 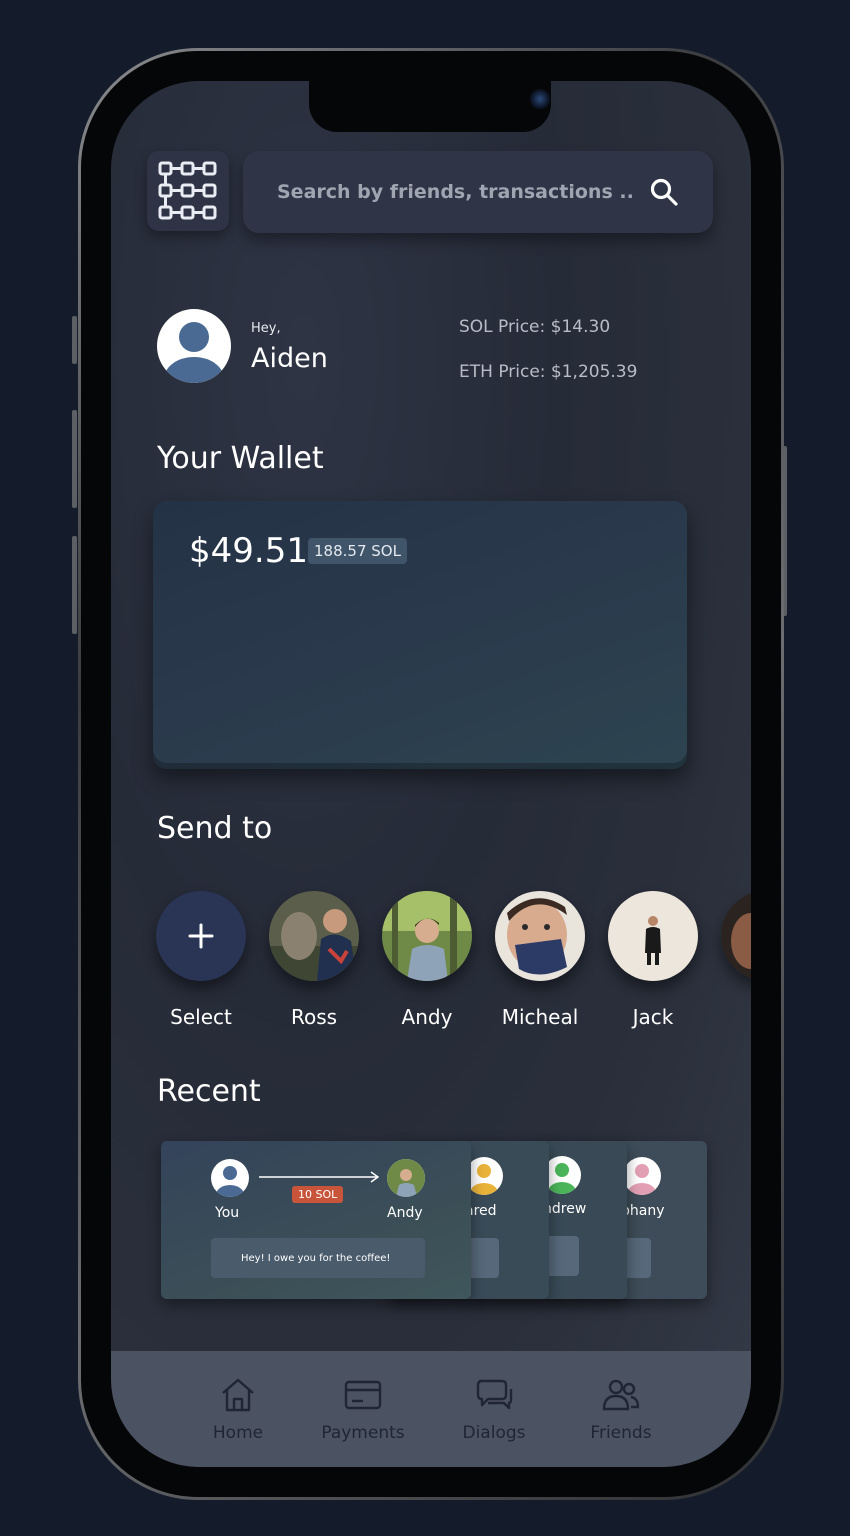 What do you see at coordinates (540, 1017) in the screenshot?
I see `contact-name: Micheal` at bounding box center [540, 1017].